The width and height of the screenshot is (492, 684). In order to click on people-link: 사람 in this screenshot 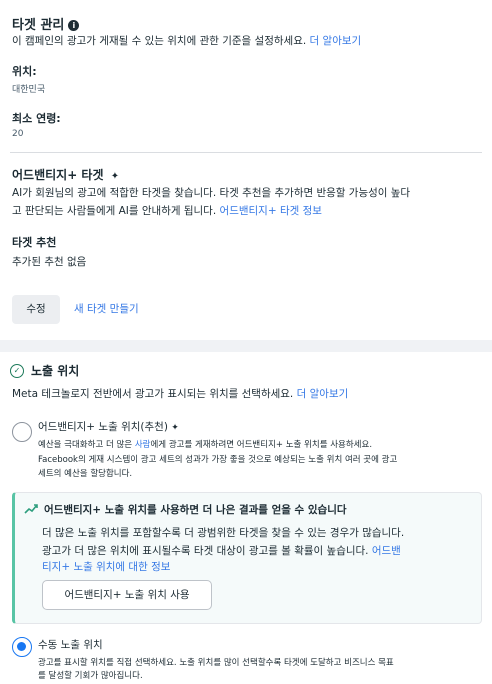, I will do `click(143, 445)`.